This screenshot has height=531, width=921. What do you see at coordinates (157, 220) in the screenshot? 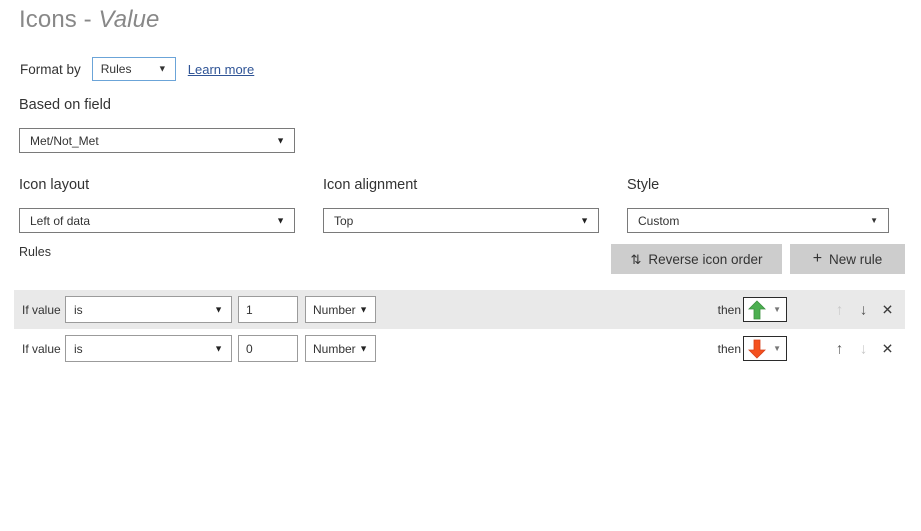
I see `icon-layout-select: Left of data ▼` at bounding box center [157, 220].